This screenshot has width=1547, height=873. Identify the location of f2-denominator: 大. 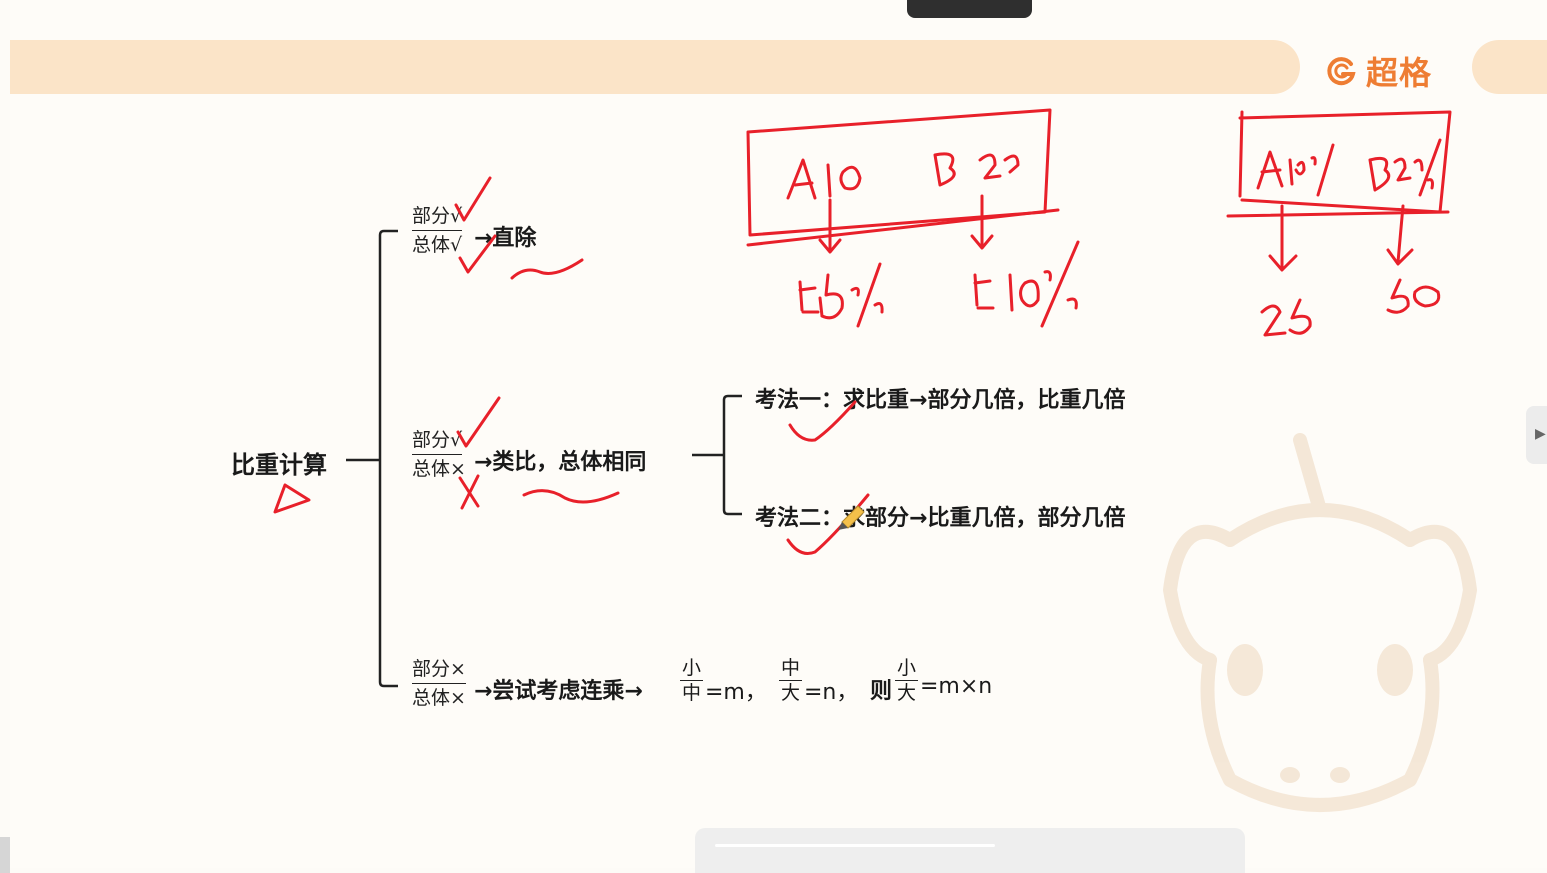
(791, 693).